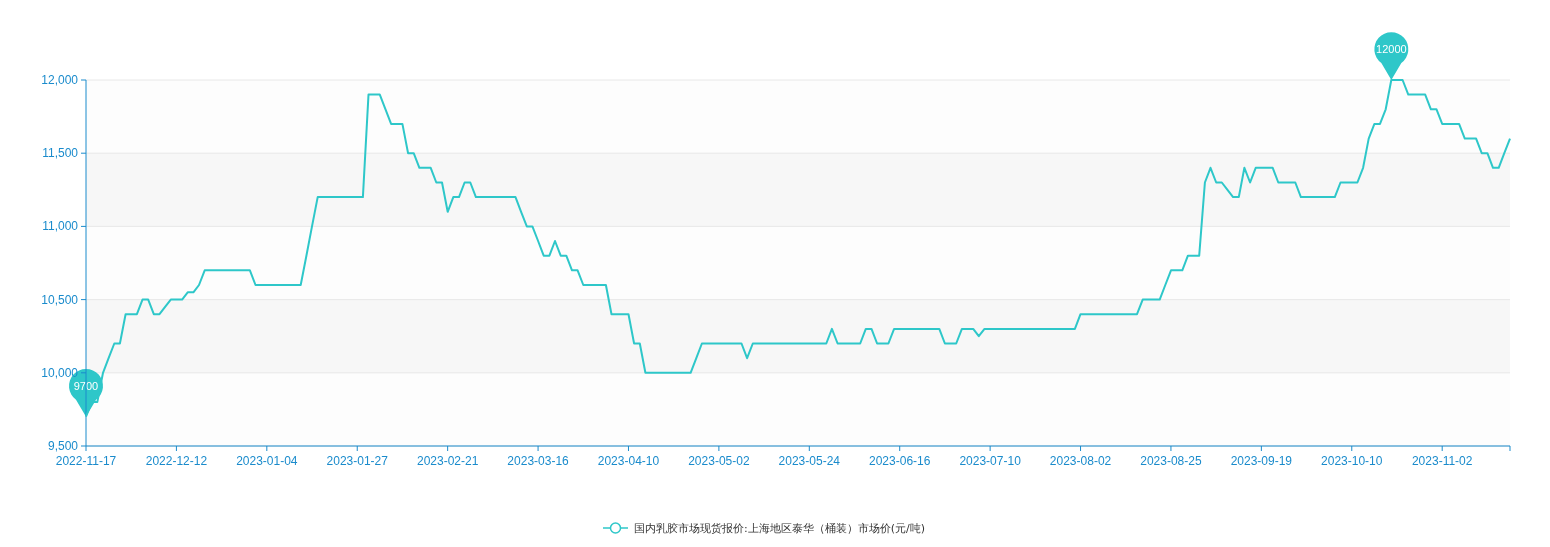  I want to click on x-axis-label: 2023-04-10, so click(628, 461).